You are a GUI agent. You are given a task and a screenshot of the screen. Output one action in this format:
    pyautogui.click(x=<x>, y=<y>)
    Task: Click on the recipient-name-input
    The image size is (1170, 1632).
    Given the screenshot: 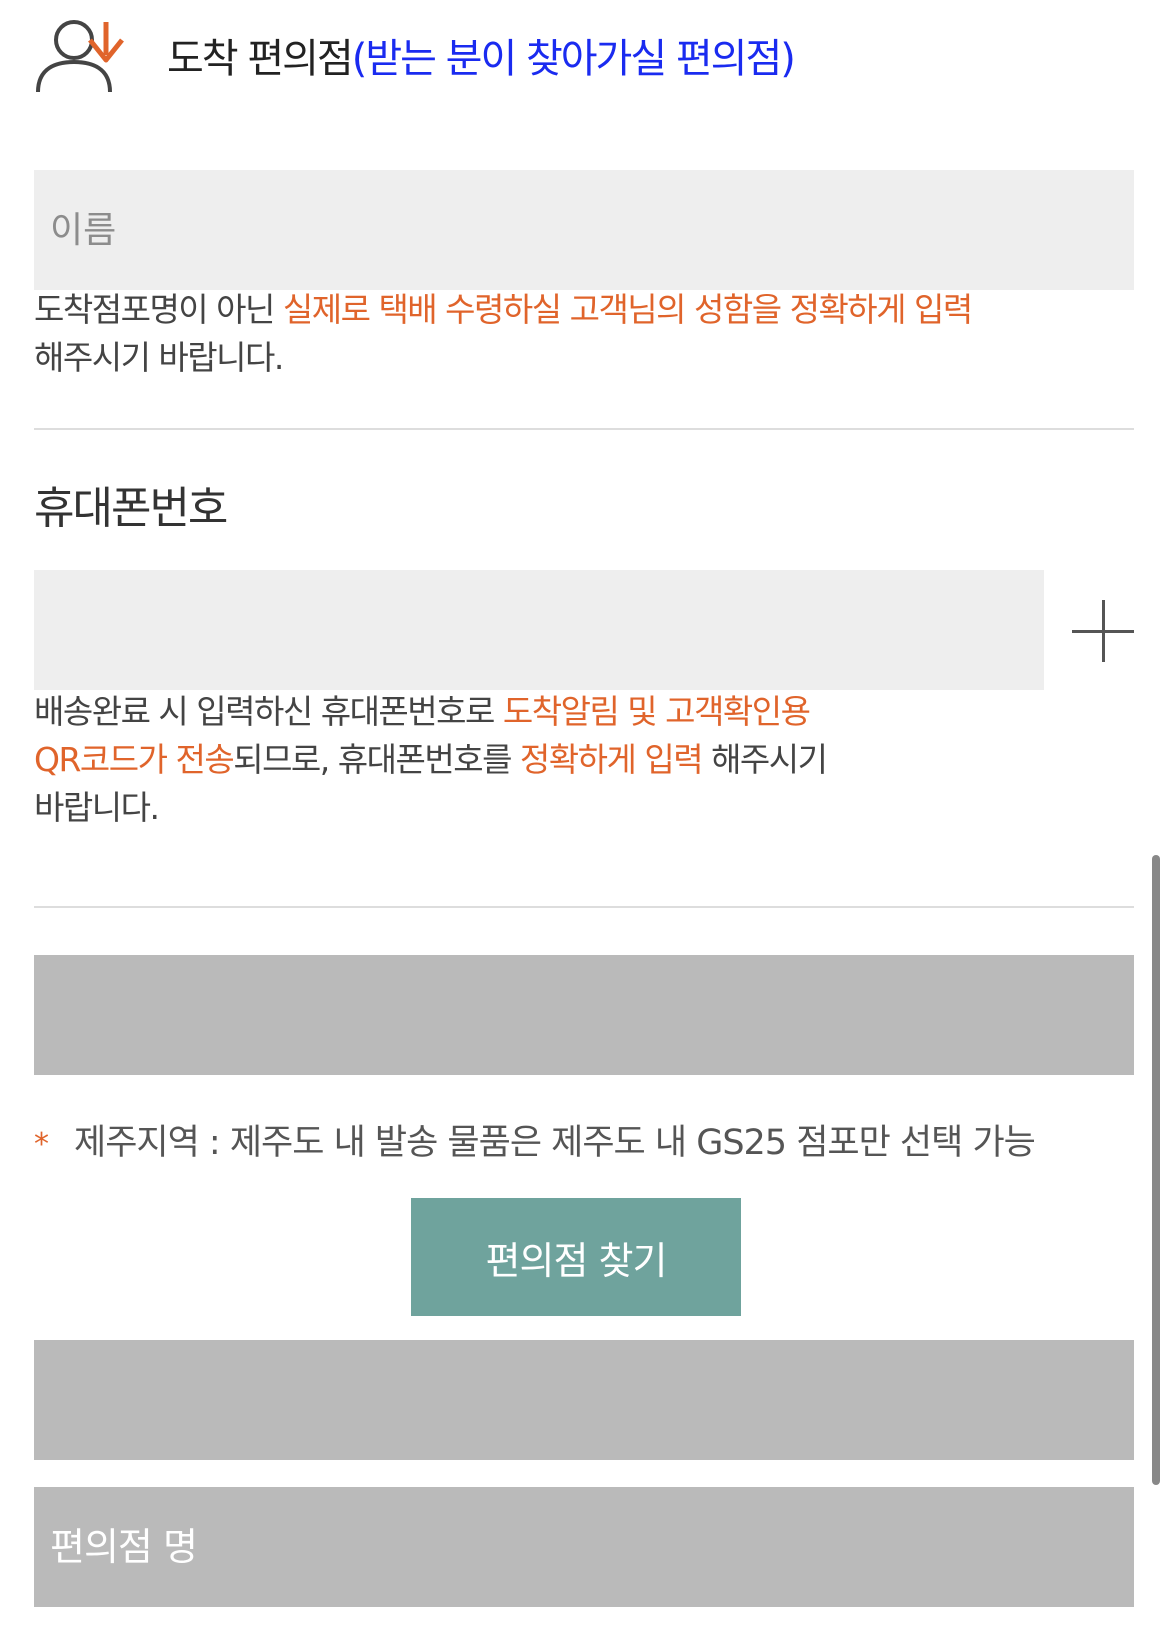 What is the action you would take?
    pyautogui.click(x=584, y=230)
    